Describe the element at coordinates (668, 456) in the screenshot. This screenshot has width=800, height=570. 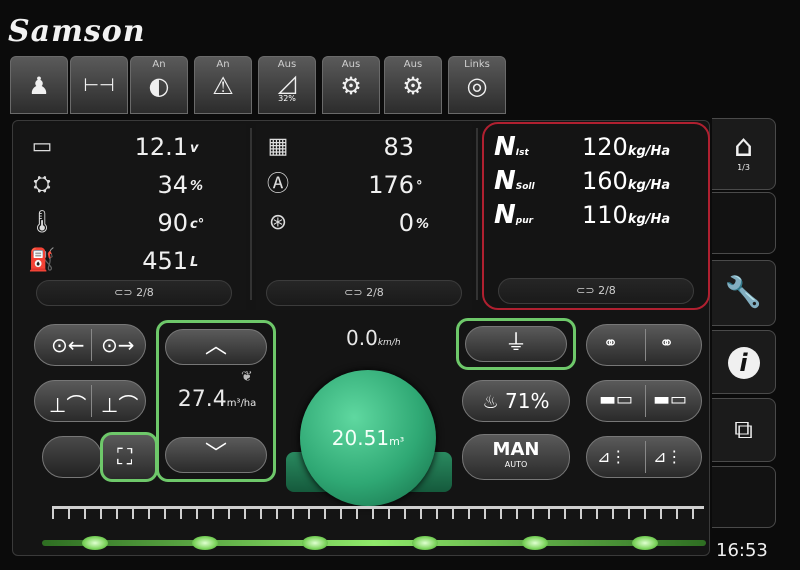
I see `spread-width-right-icon: ⊿⋮` at that location.